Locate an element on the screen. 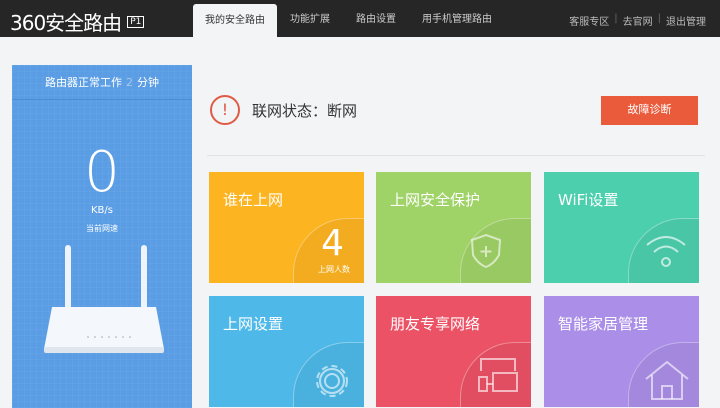  link-website: 去官网 is located at coordinates (638, 20).